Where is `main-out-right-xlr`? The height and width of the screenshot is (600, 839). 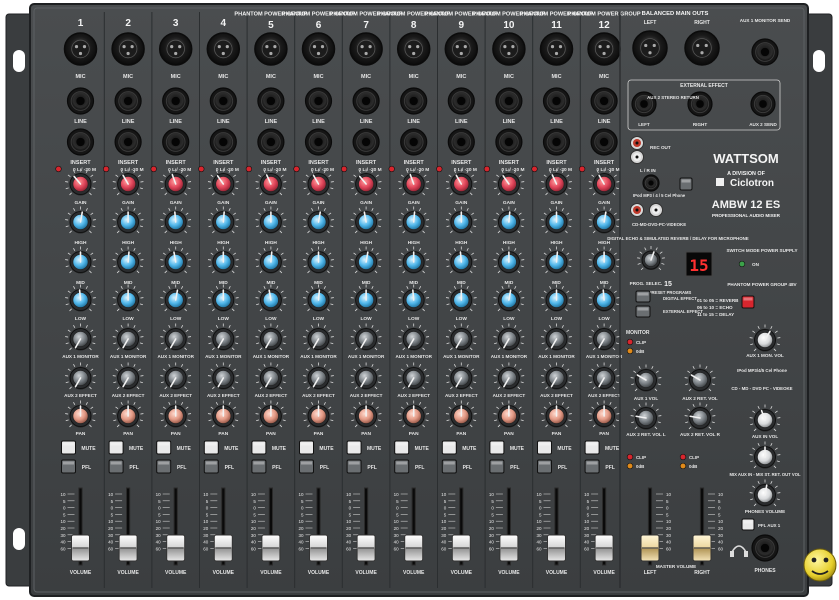
main-out-right-xlr is located at coordinates (702, 48).